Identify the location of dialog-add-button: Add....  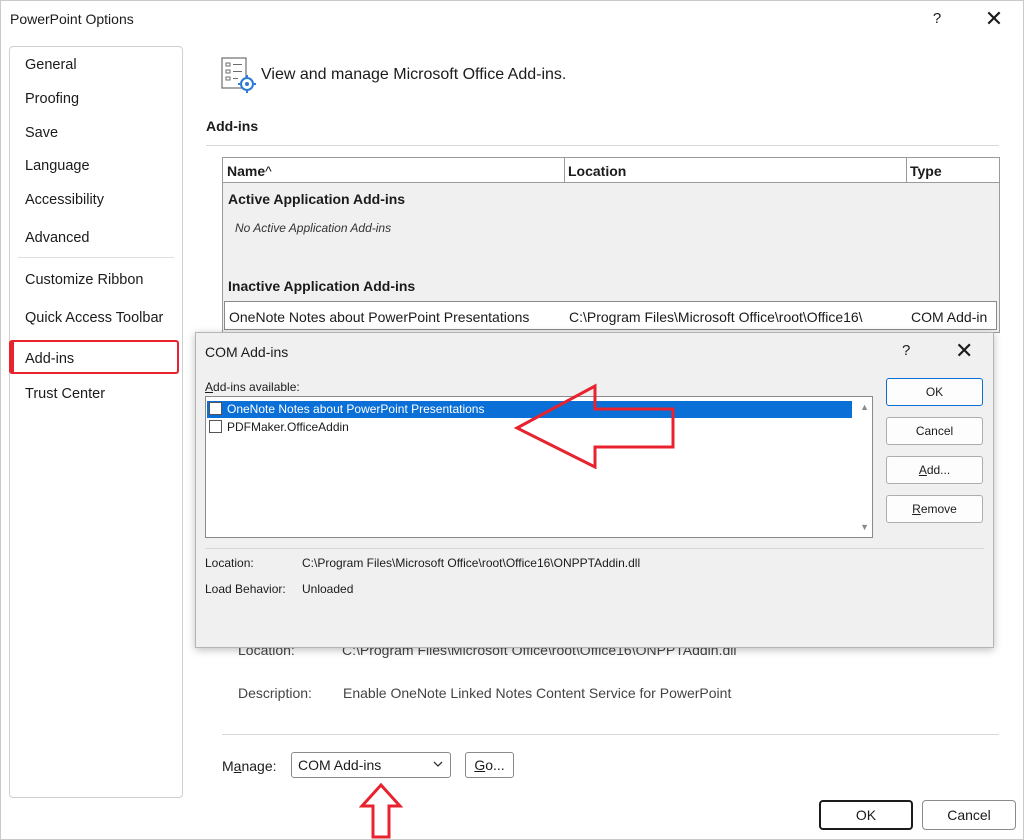
(934, 470).